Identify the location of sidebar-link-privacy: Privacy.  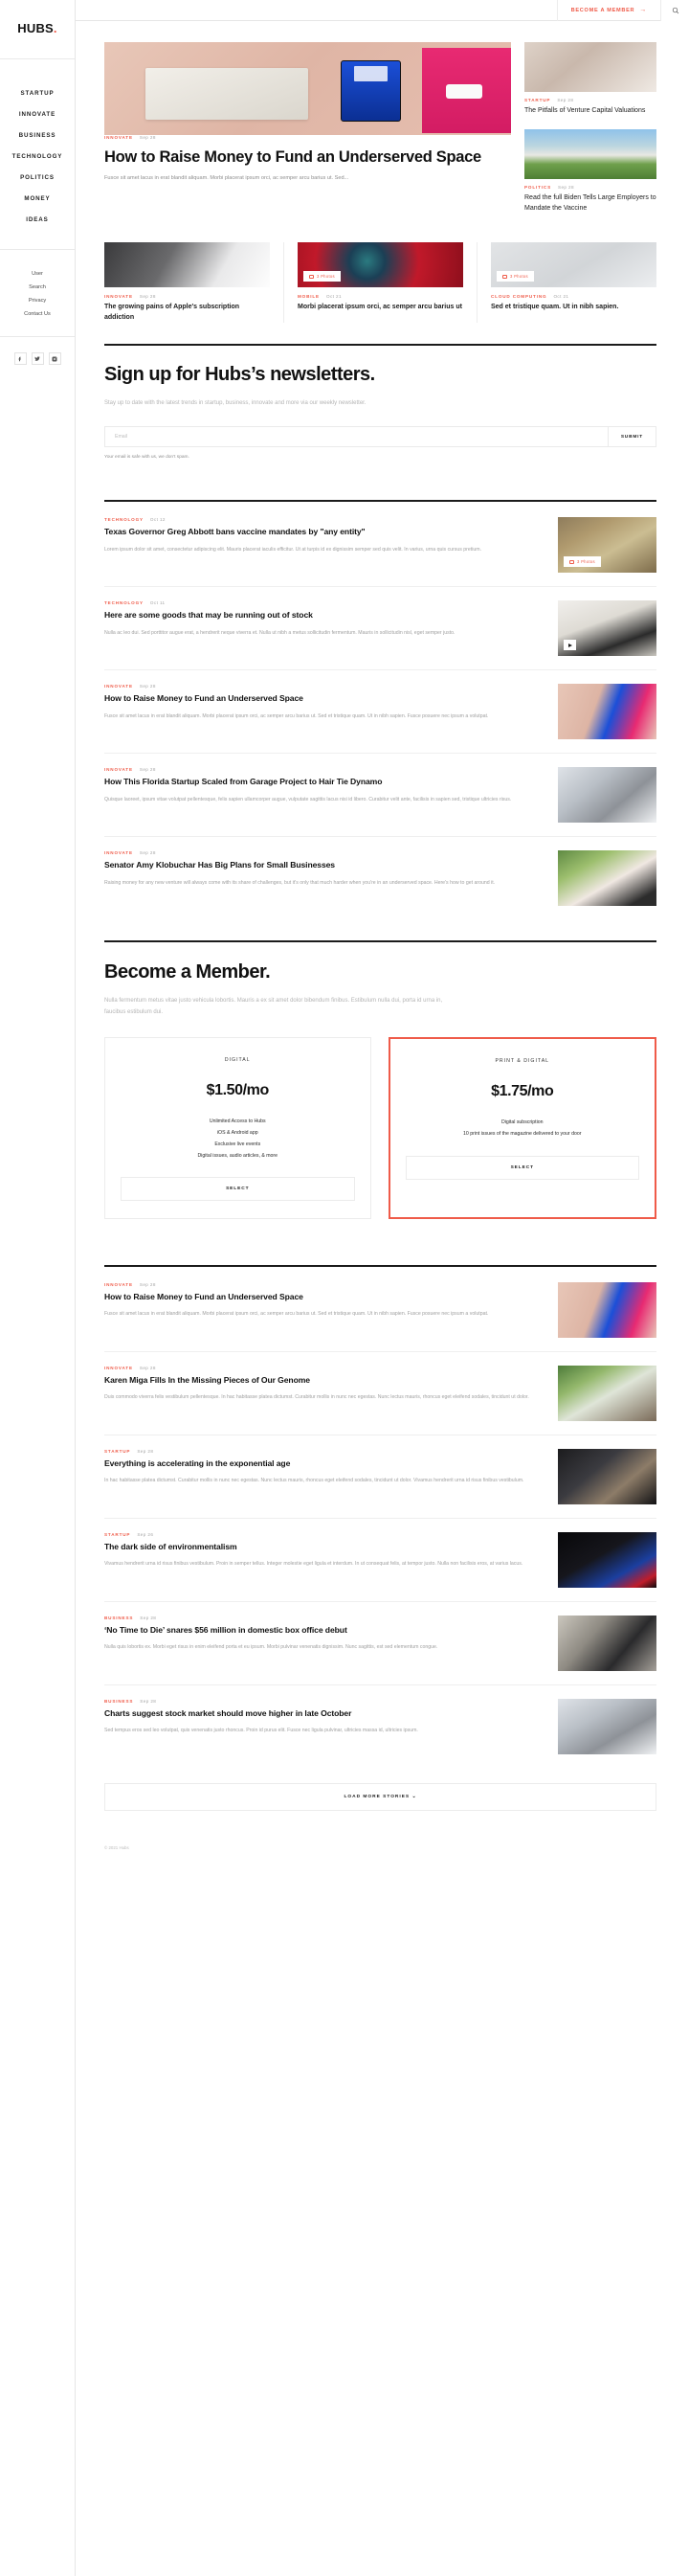
(37, 300).